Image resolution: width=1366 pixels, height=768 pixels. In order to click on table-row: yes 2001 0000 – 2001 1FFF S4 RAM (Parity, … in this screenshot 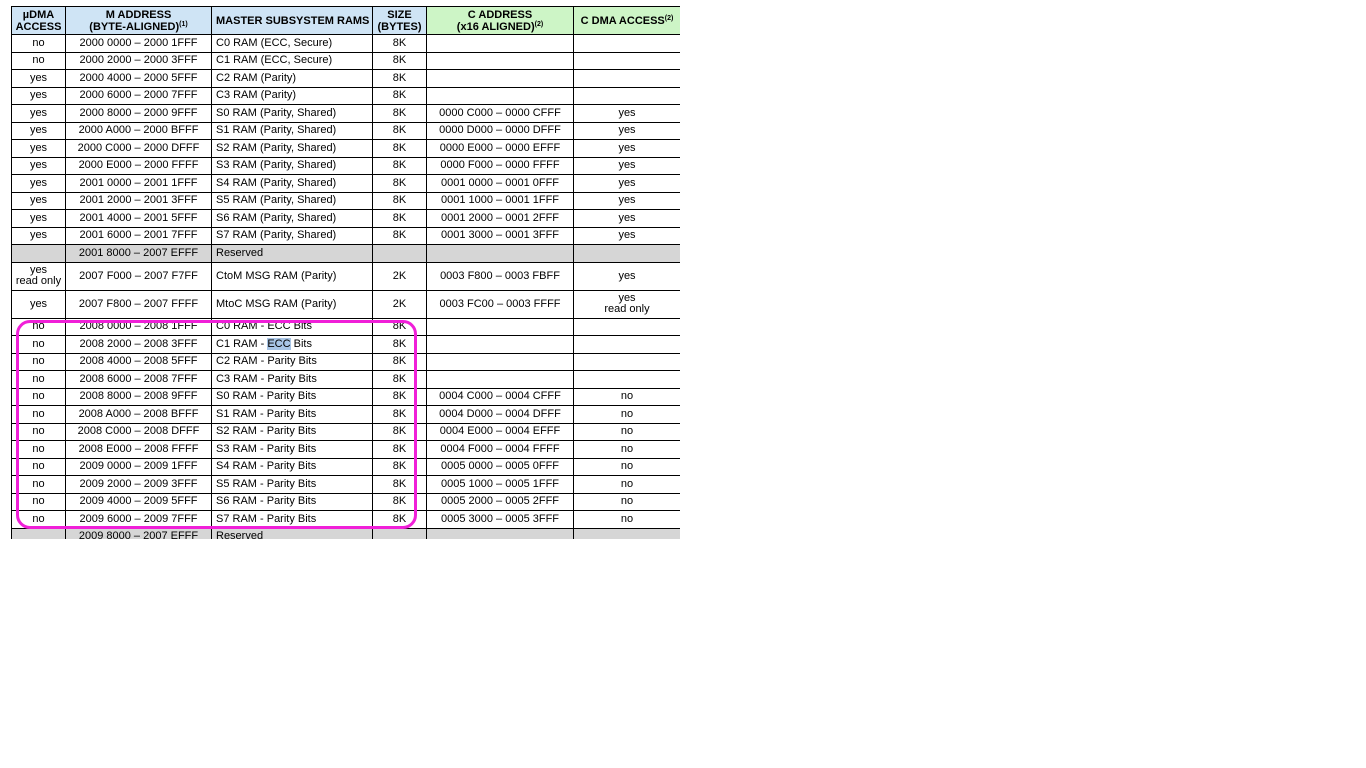, I will do `click(345, 183)`.